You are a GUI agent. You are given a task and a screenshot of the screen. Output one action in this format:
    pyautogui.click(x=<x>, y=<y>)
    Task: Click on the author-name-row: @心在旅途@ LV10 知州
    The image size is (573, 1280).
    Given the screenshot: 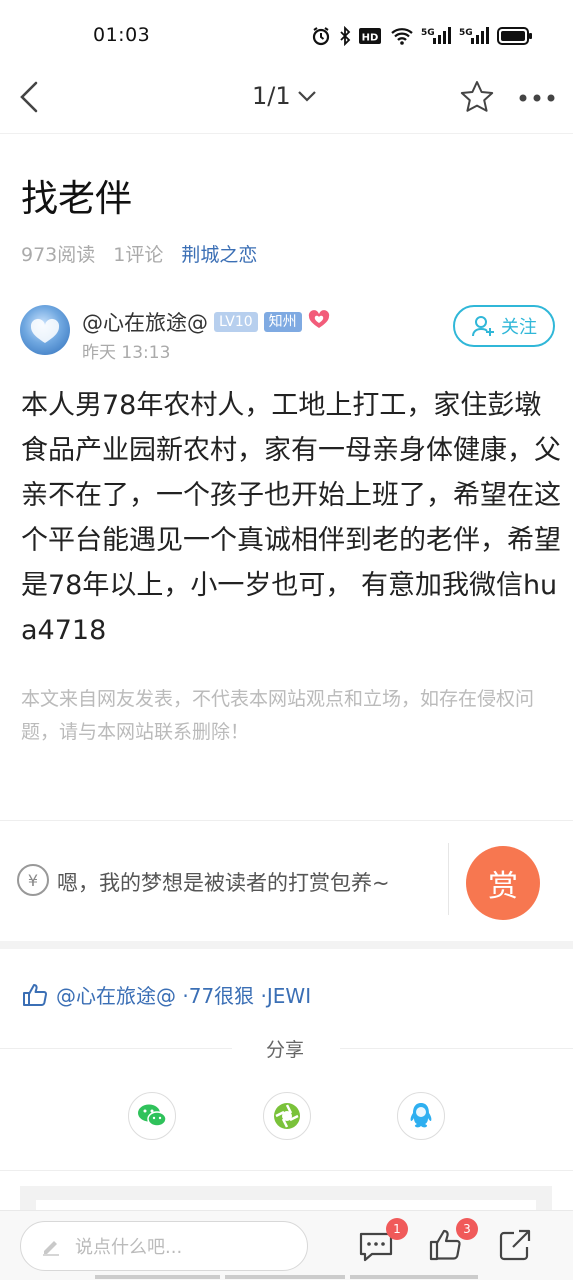 What is the action you would take?
    pyautogui.click(x=206, y=322)
    